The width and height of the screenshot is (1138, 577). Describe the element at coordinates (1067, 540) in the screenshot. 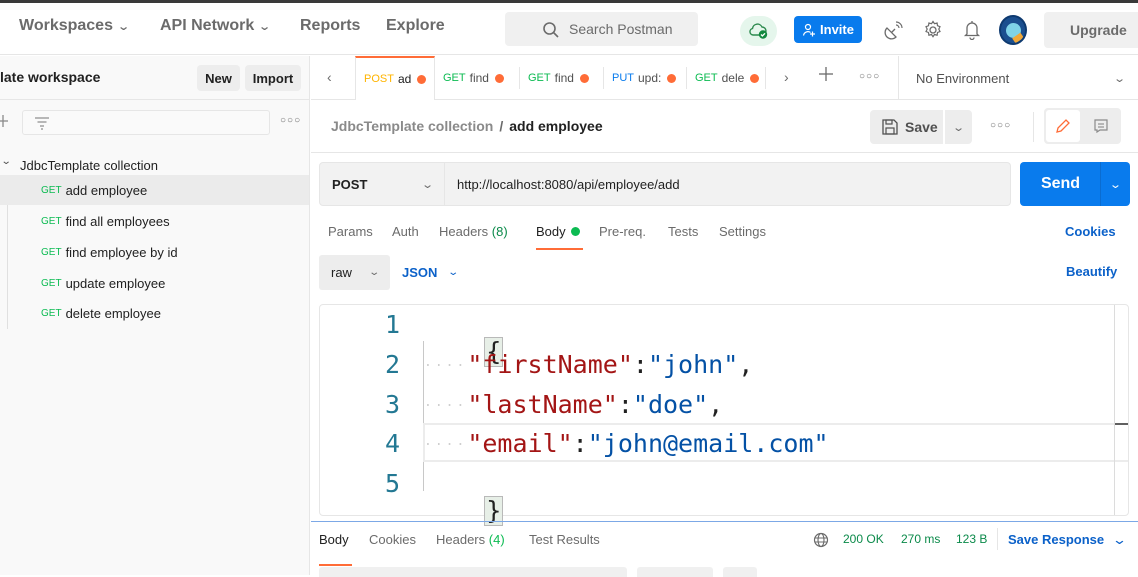

I see `save-response-button: Save Response ⌄` at that location.